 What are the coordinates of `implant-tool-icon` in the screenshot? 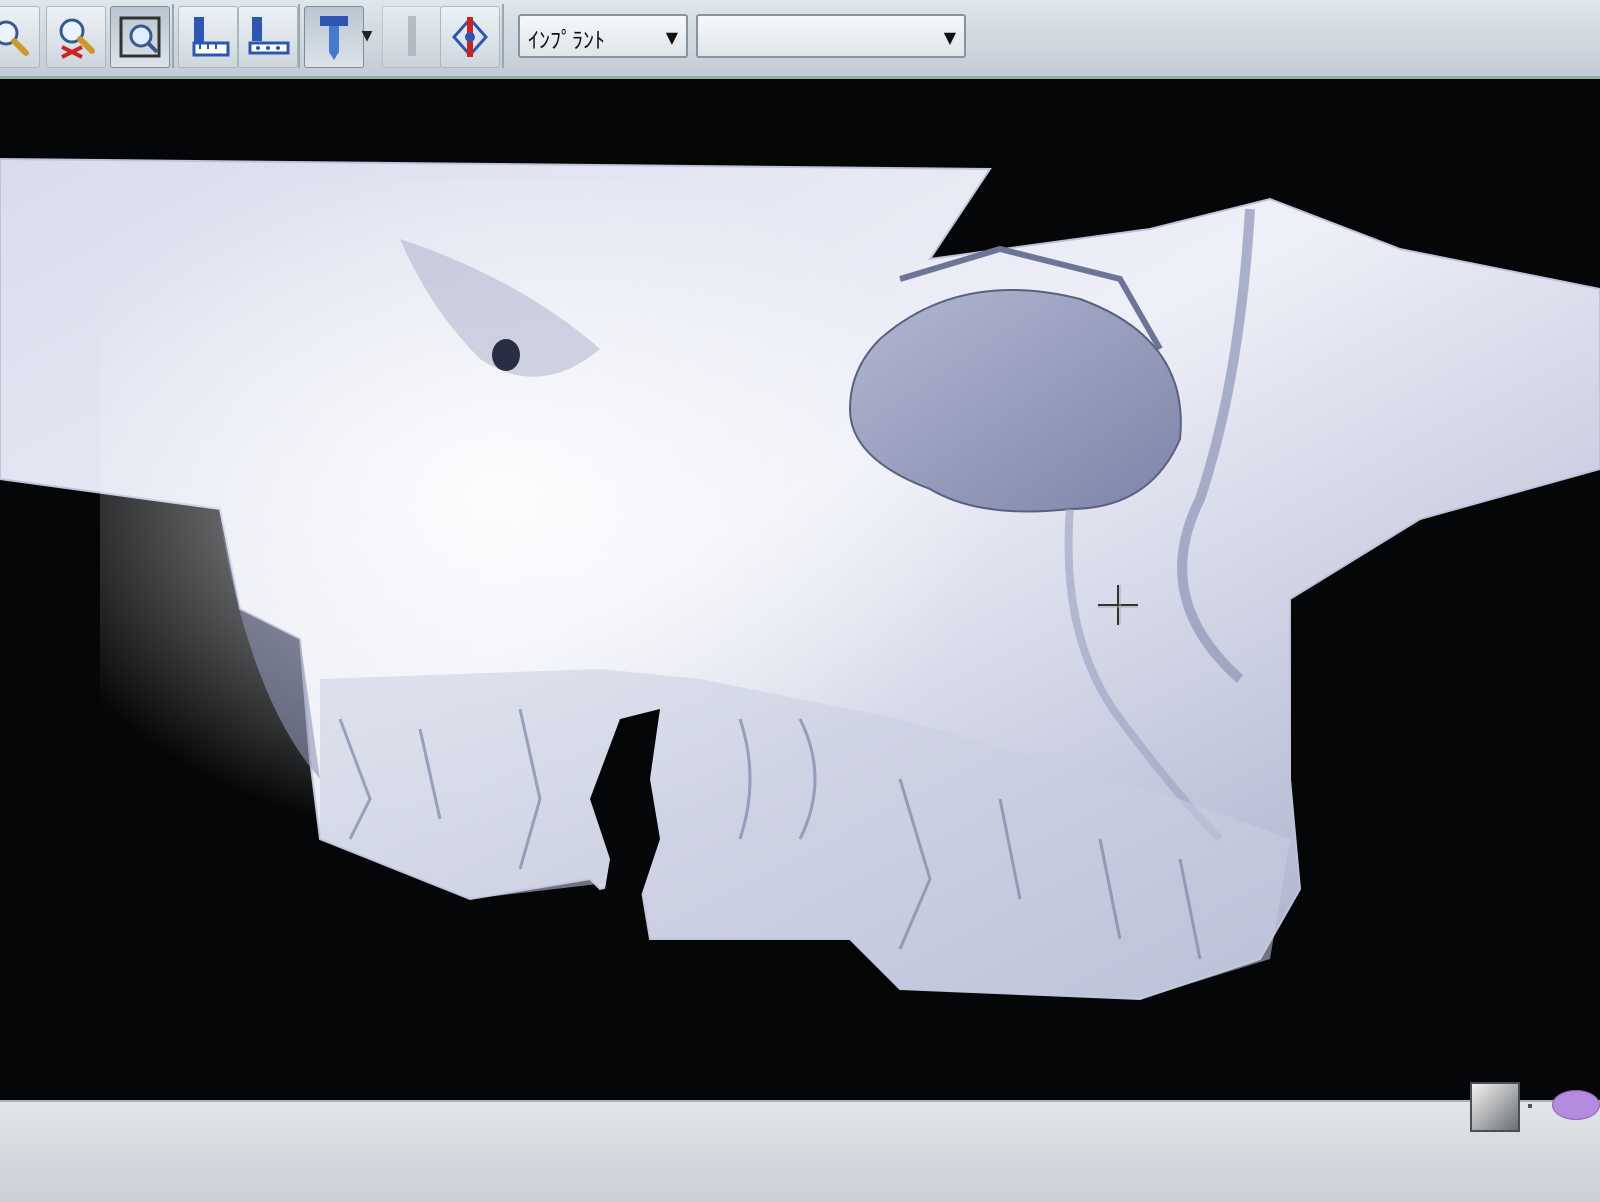 It's located at (334, 38).